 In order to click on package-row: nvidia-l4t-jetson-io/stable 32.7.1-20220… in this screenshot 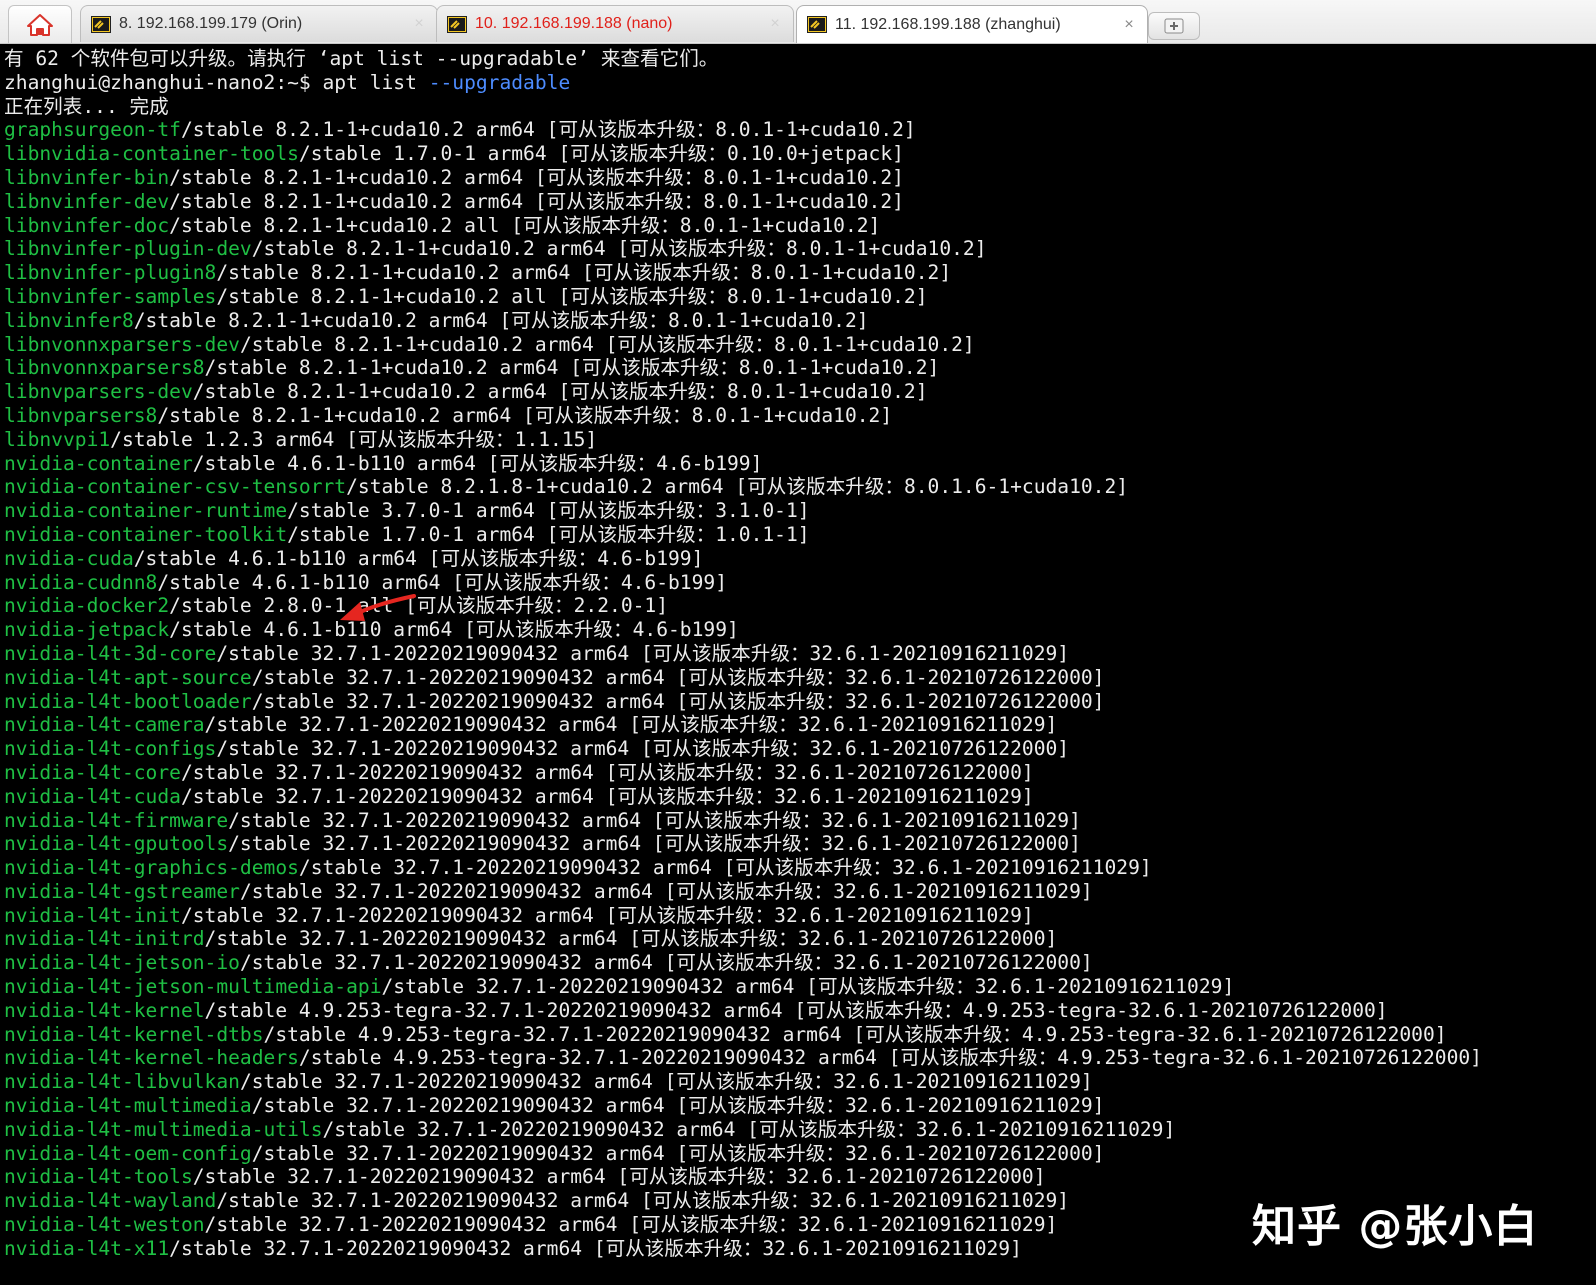, I will do `click(743, 963)`.